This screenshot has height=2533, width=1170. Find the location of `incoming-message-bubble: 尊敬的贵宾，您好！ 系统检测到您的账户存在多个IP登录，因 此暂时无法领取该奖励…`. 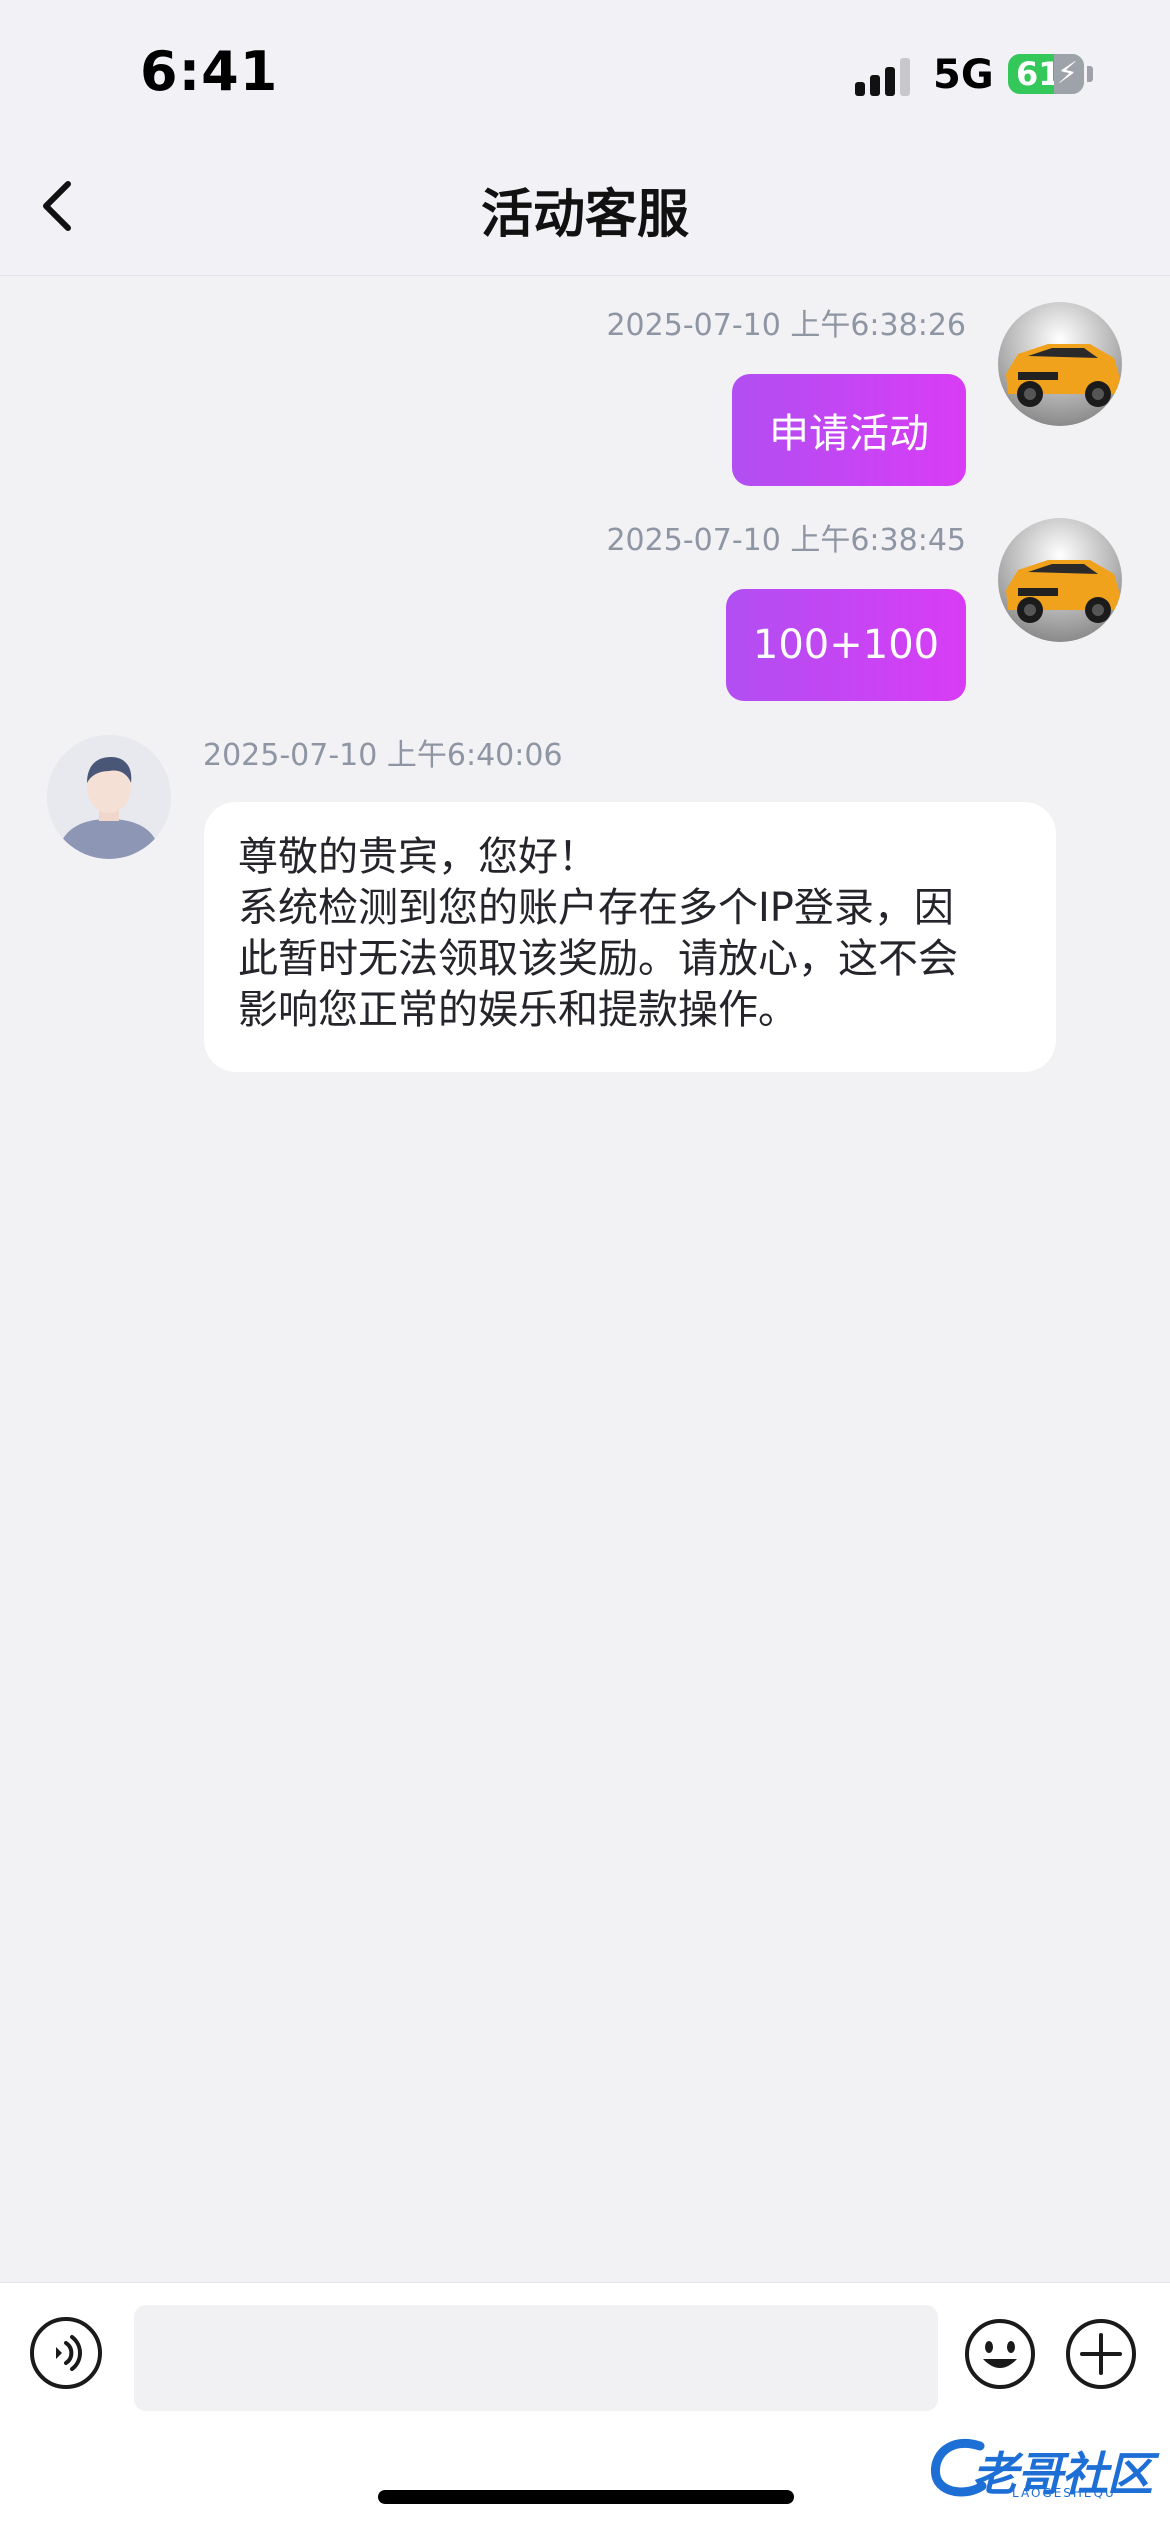

incoming-message-bubble: 尊敬的贵宾，您好！ 系统检测到您的账户存在多个IP登录，因 此暂时无法领取该奖励… is located at coordinates (630, 937).